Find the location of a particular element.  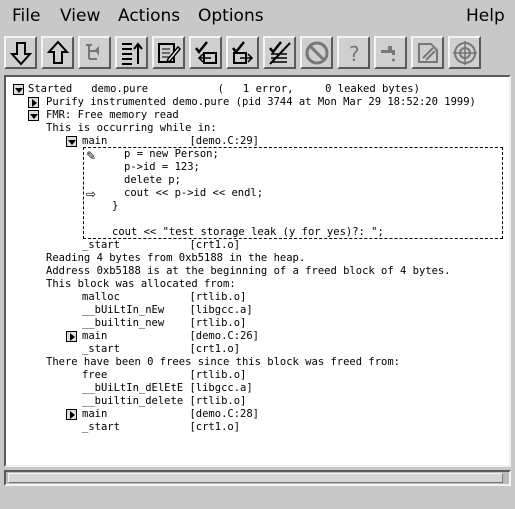

unsuppress-button is located at coordinates (279, 52).